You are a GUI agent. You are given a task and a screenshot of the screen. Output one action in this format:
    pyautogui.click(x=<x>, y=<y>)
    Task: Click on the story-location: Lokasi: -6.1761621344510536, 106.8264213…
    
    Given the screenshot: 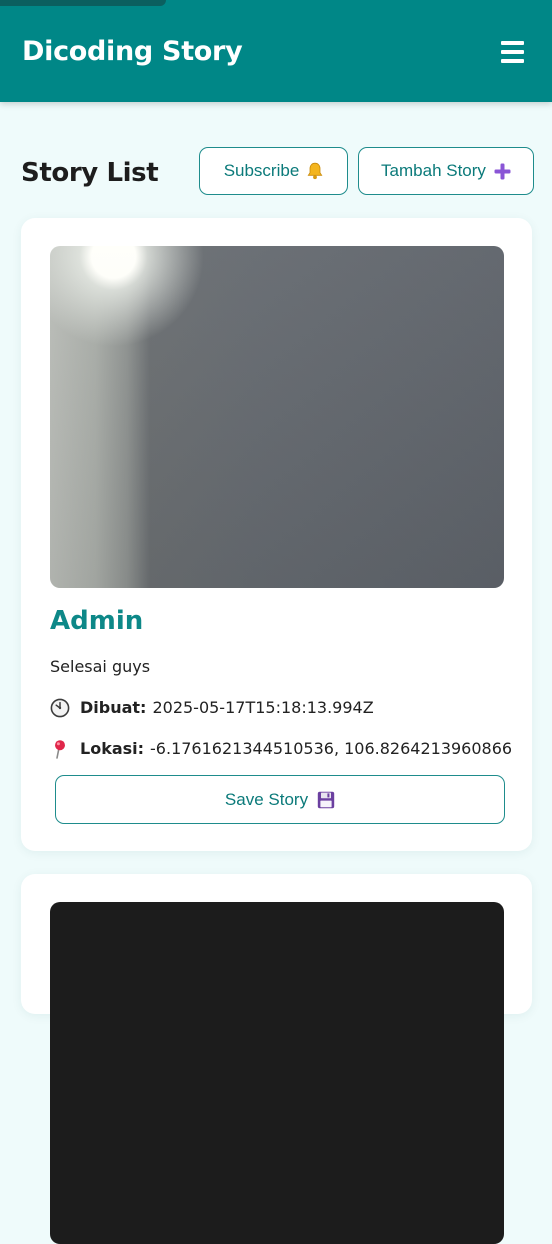 What is the action you would take?
    pyautogui.click(x=281, y=749)
    